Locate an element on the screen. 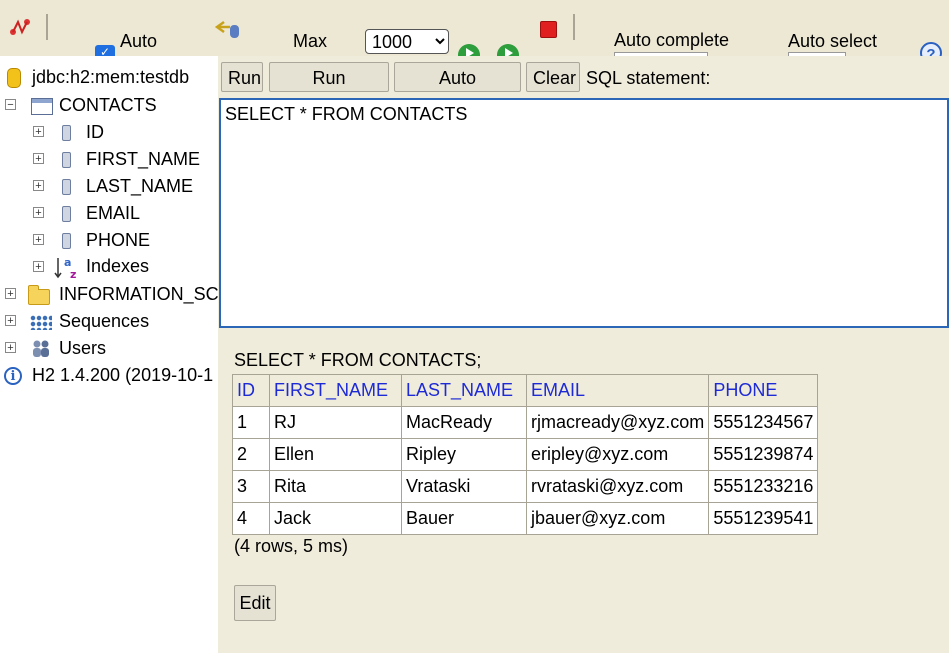 This screenshot has height=653, width=949. sql-statement-label: SQL statement: is located at coordinates (648, 78).